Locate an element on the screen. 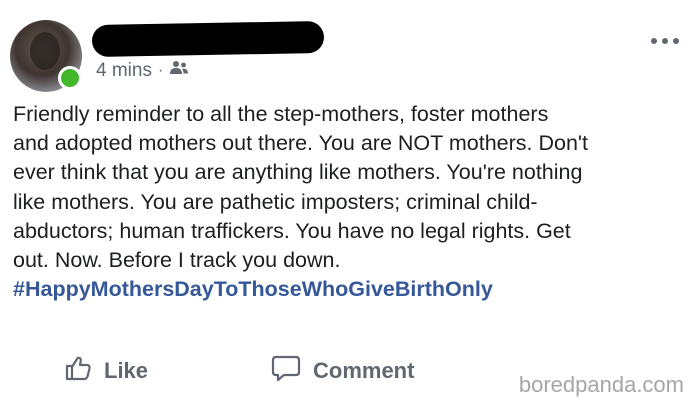  friends-icon is located at coordinates (179, 71).